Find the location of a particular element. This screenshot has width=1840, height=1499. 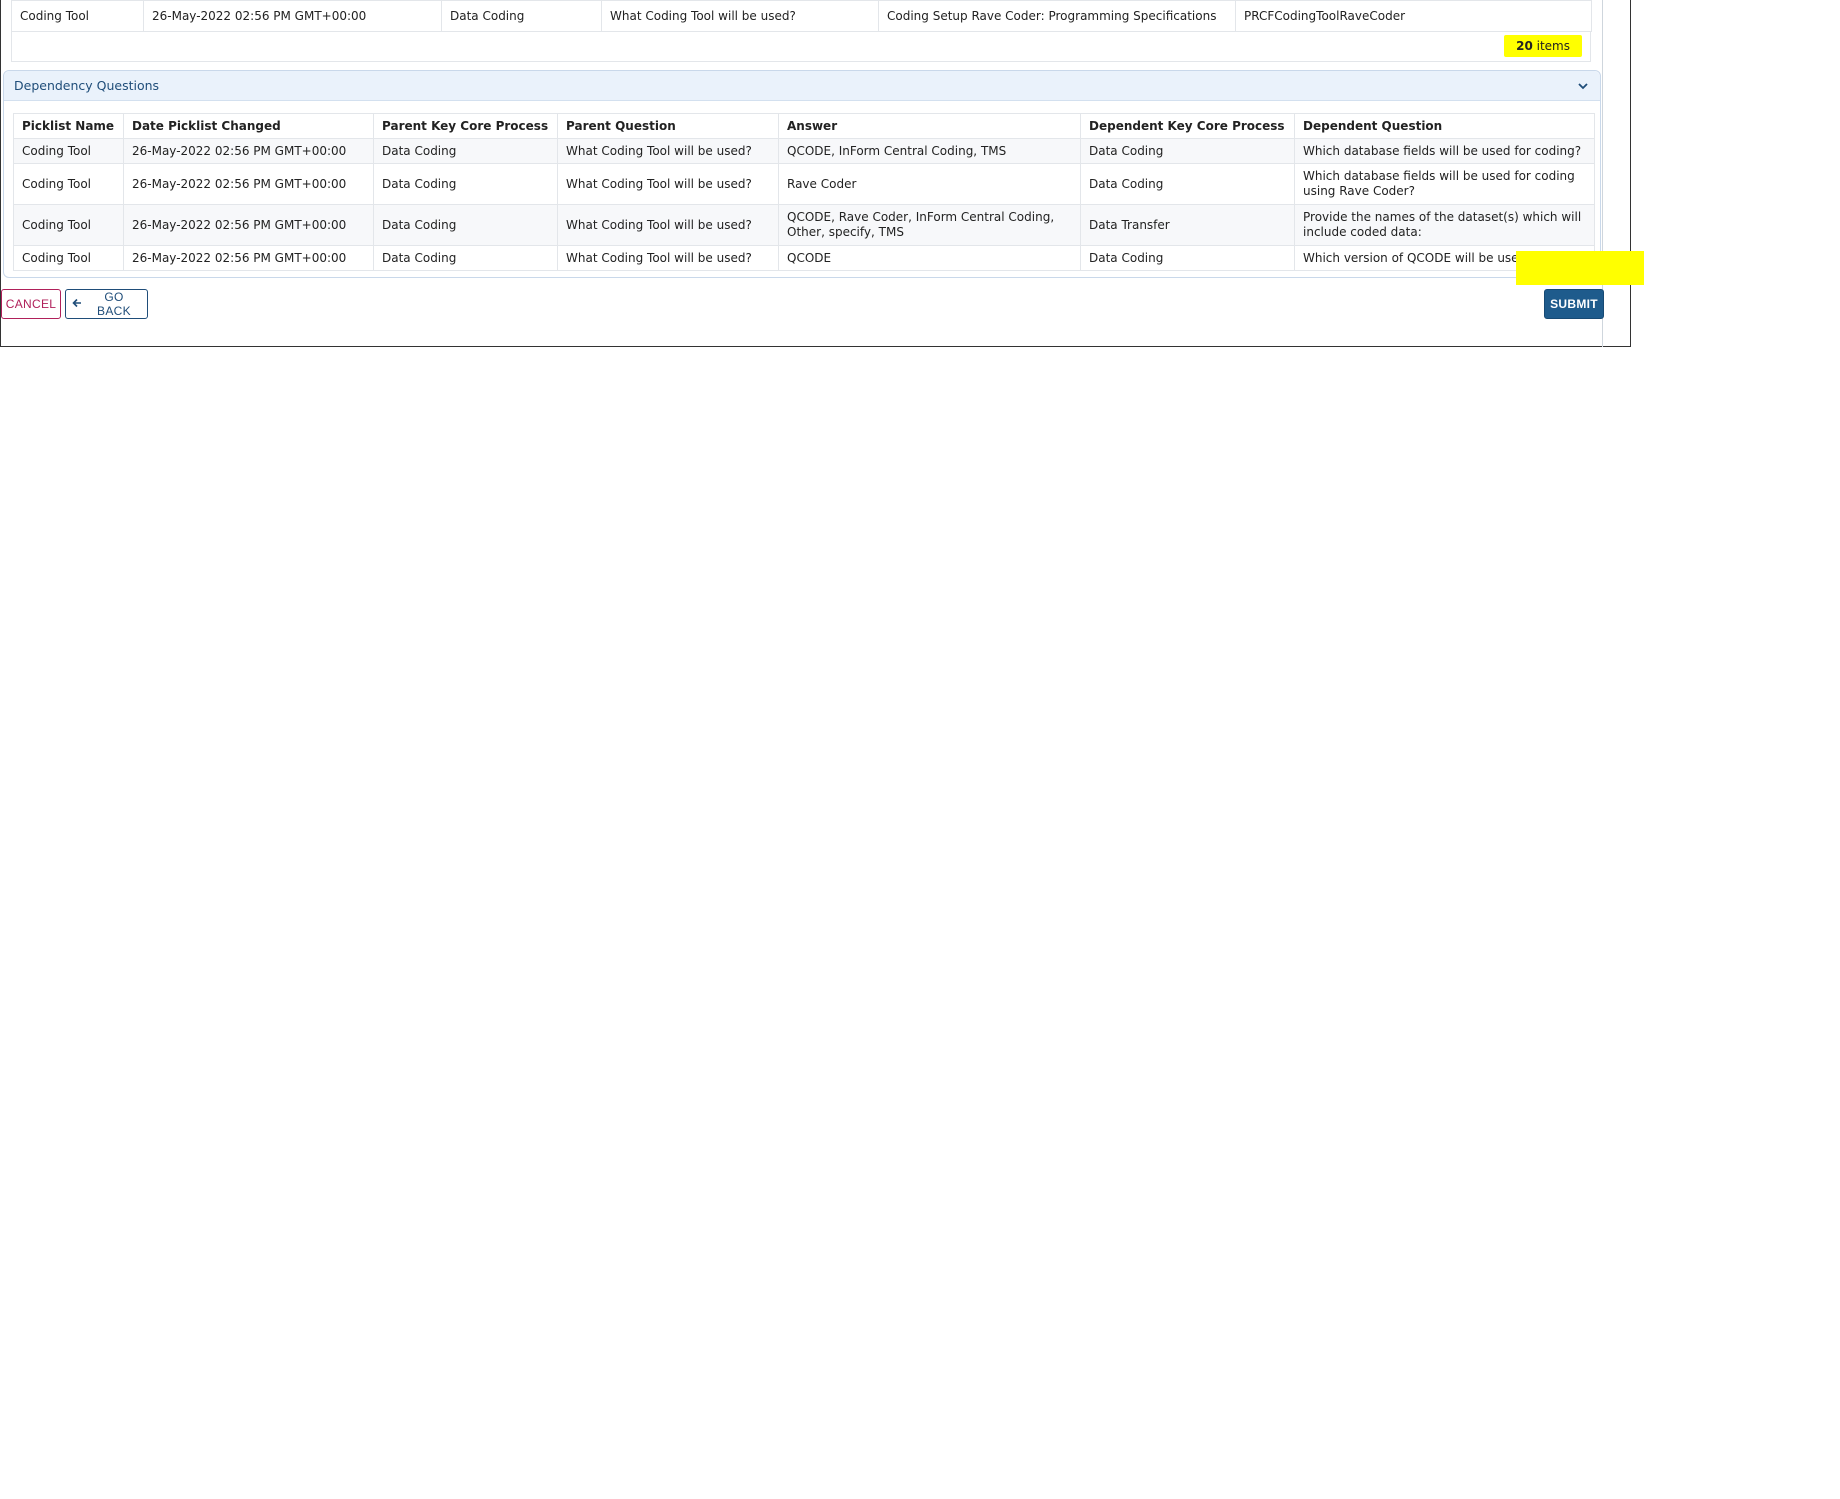

items-count: 20 items is located at coordinates (1543, 46).